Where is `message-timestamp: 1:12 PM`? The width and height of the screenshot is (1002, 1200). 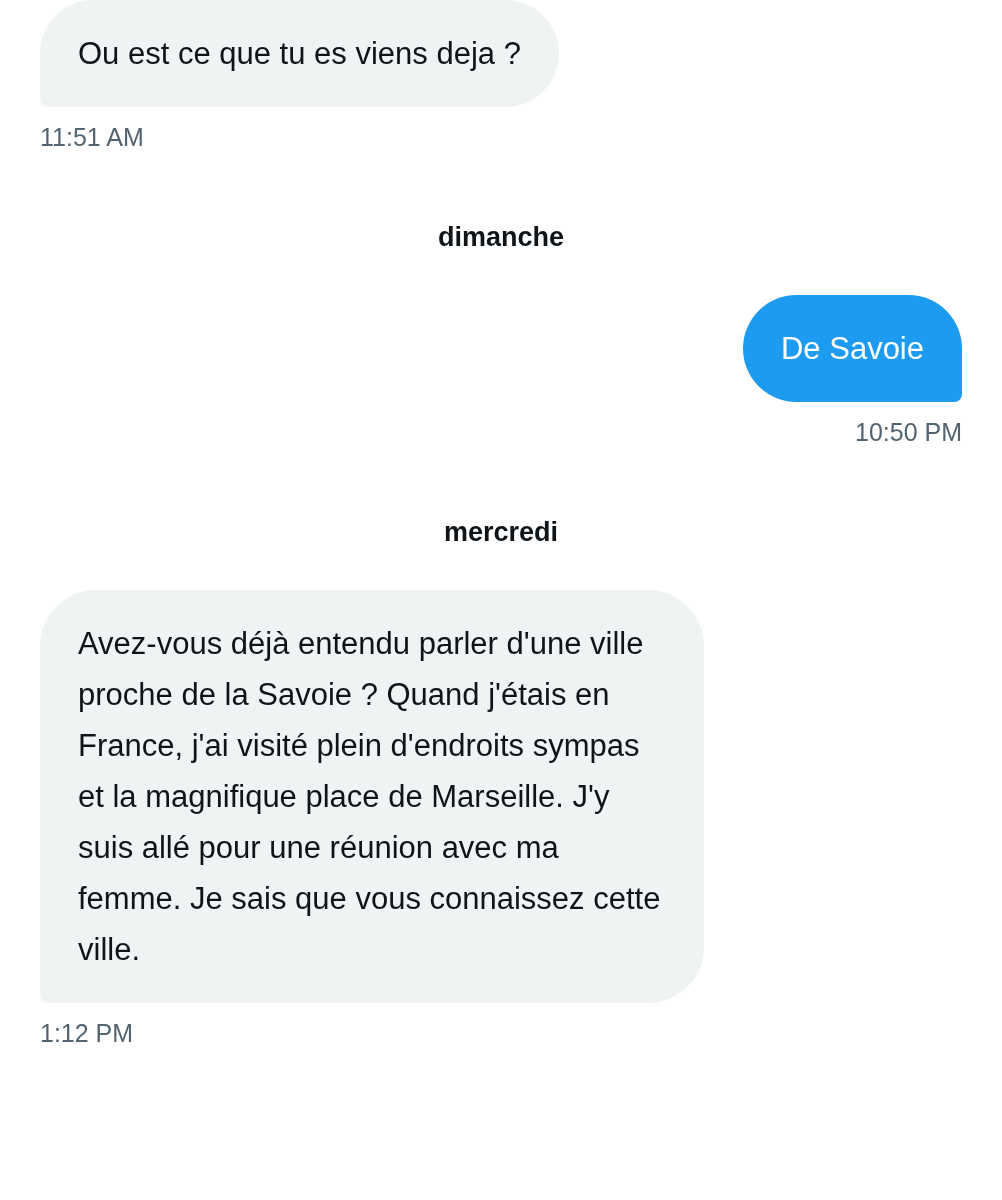 message-timestamp: 1:12 PM is located at coordinates (87, 1033).